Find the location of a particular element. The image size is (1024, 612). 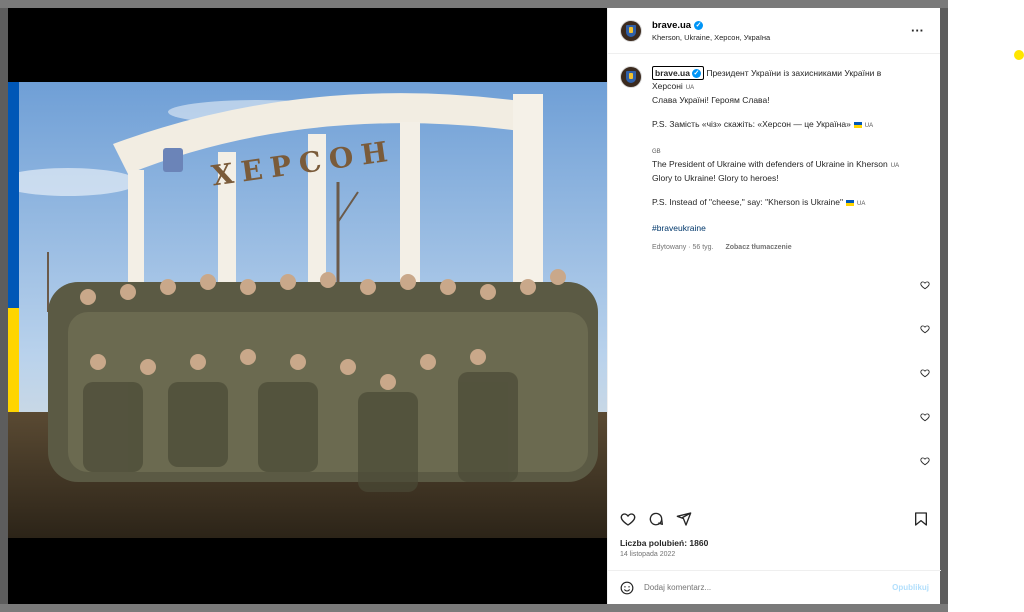

flag-blue-strip is located at coordinates (13, 195).